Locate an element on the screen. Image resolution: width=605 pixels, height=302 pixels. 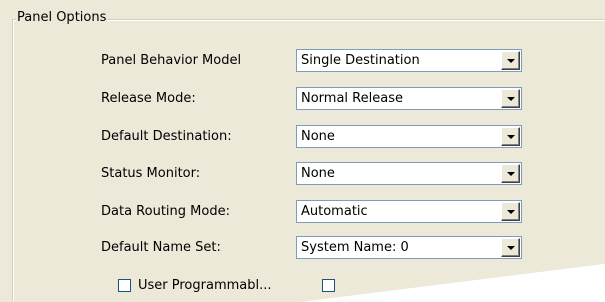
data-routing-mode-select: Automatic is located at coordinates (409, 211).